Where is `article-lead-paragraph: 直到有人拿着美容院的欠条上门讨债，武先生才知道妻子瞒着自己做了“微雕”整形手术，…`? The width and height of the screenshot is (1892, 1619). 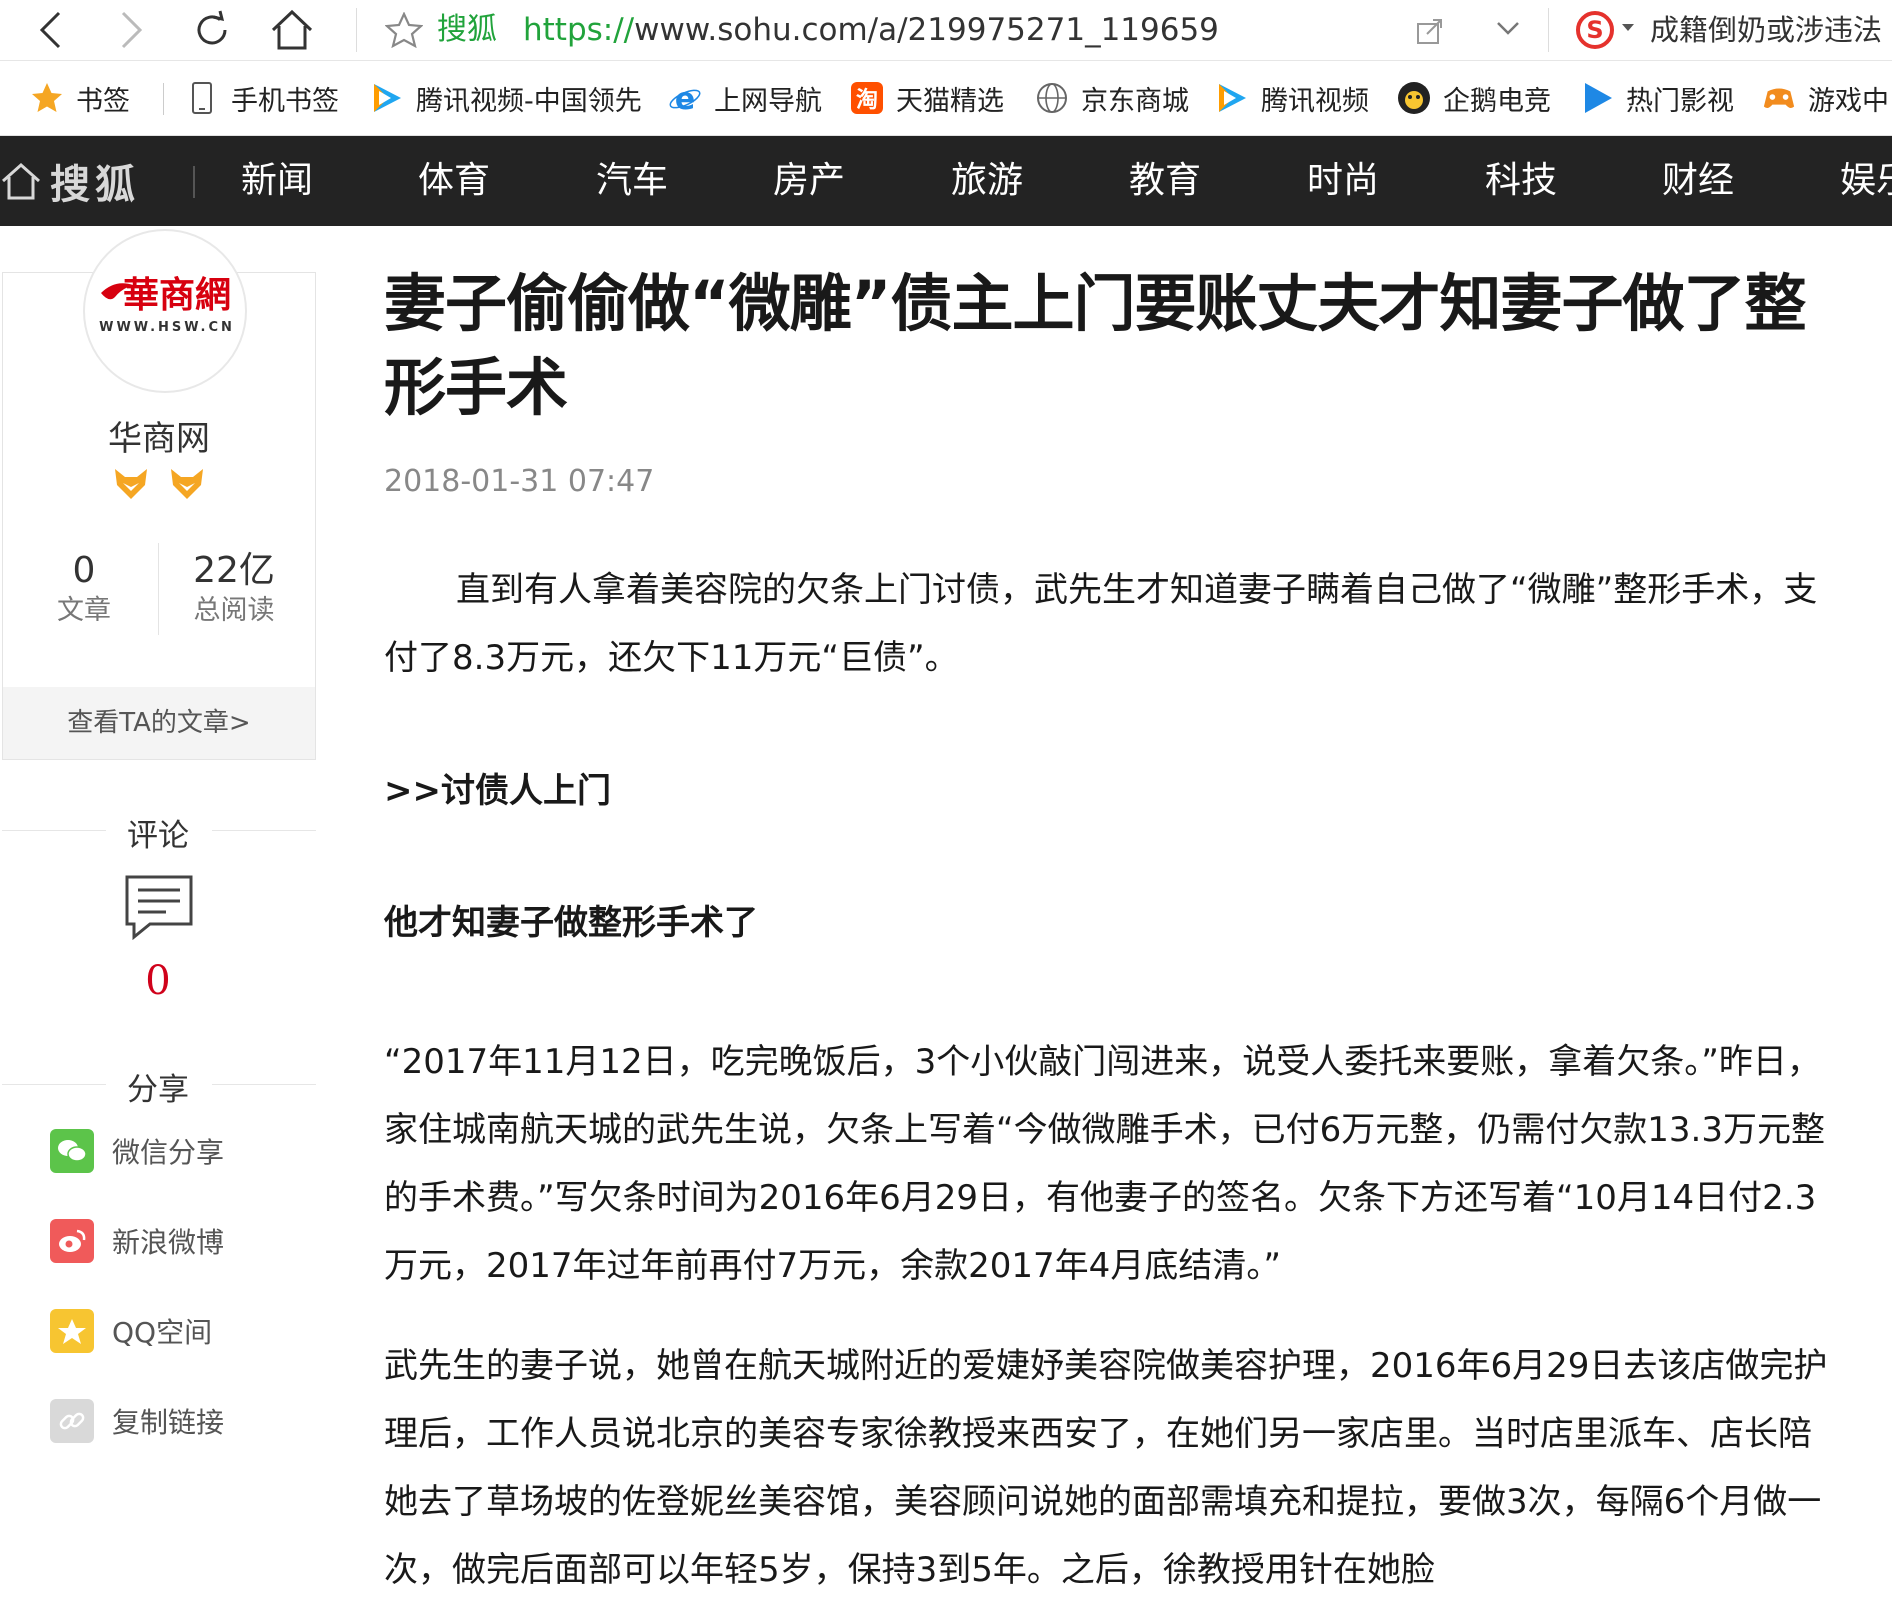
article-lead-paragraph: 直到有人拿着美容院的欠条上门讨债，武先生才知道妻子瞒着自己做了“微雕”整形手术，… is located at coordinates (1101, 624).